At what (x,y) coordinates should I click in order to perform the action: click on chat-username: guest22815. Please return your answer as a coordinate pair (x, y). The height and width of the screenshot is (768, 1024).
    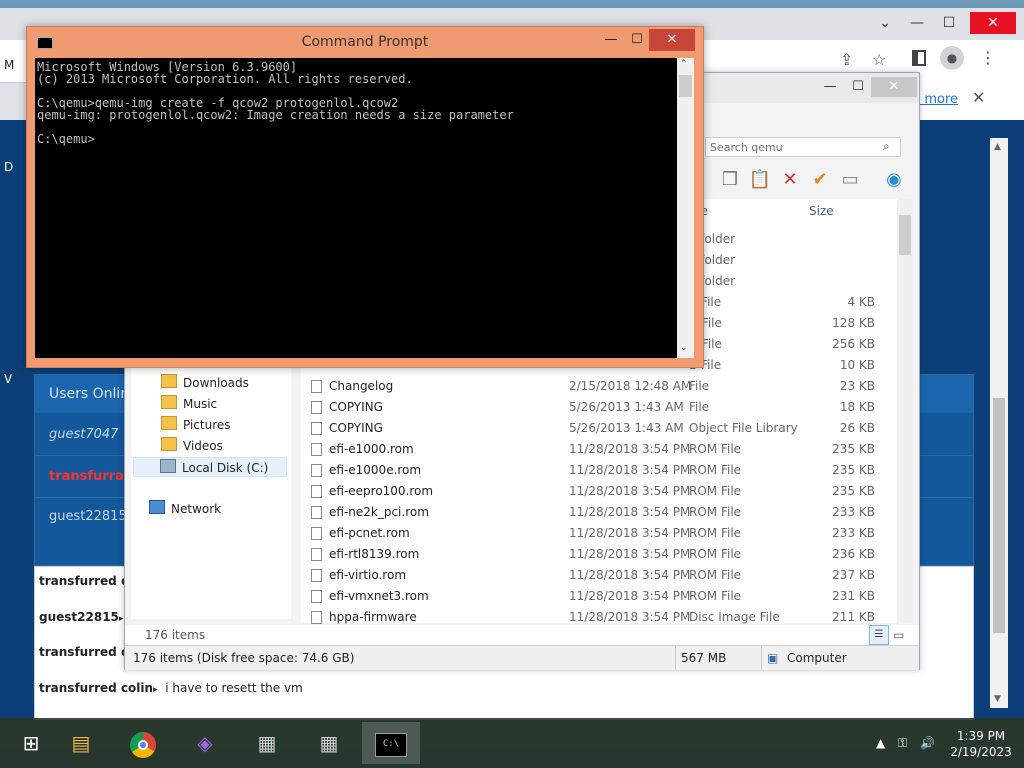
    Looking at the image, I should click on (79, 617).